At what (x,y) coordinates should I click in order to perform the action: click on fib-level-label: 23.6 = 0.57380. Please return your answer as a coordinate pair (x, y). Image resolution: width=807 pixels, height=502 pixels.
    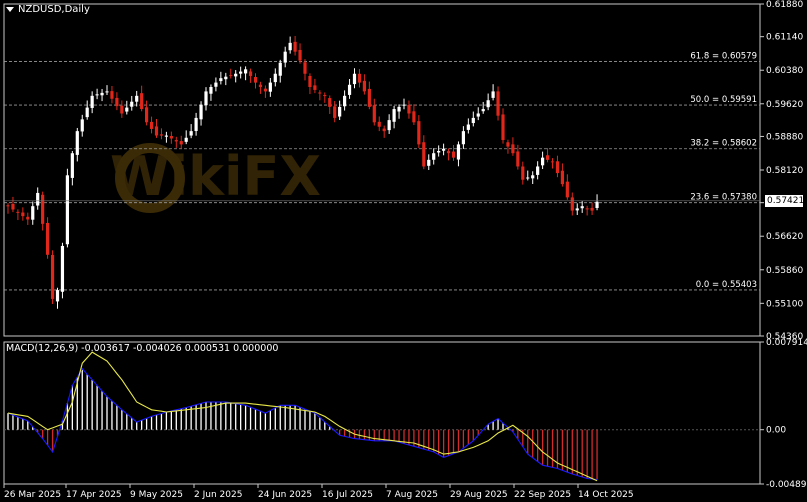
    Looking at the image, I should click on (723, 198).